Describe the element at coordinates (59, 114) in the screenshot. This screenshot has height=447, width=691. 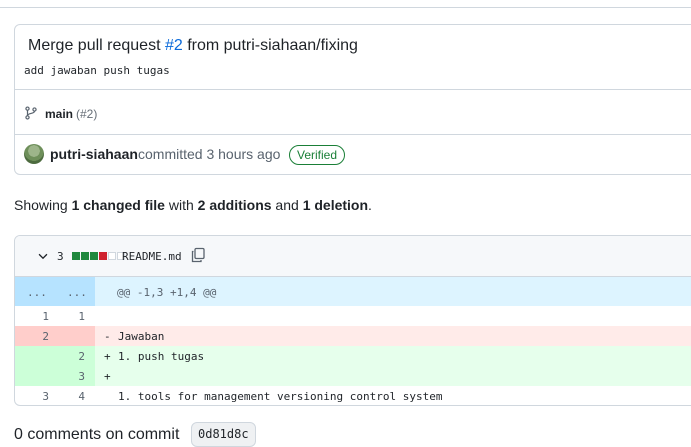
I see `branch-link: main` at that location.